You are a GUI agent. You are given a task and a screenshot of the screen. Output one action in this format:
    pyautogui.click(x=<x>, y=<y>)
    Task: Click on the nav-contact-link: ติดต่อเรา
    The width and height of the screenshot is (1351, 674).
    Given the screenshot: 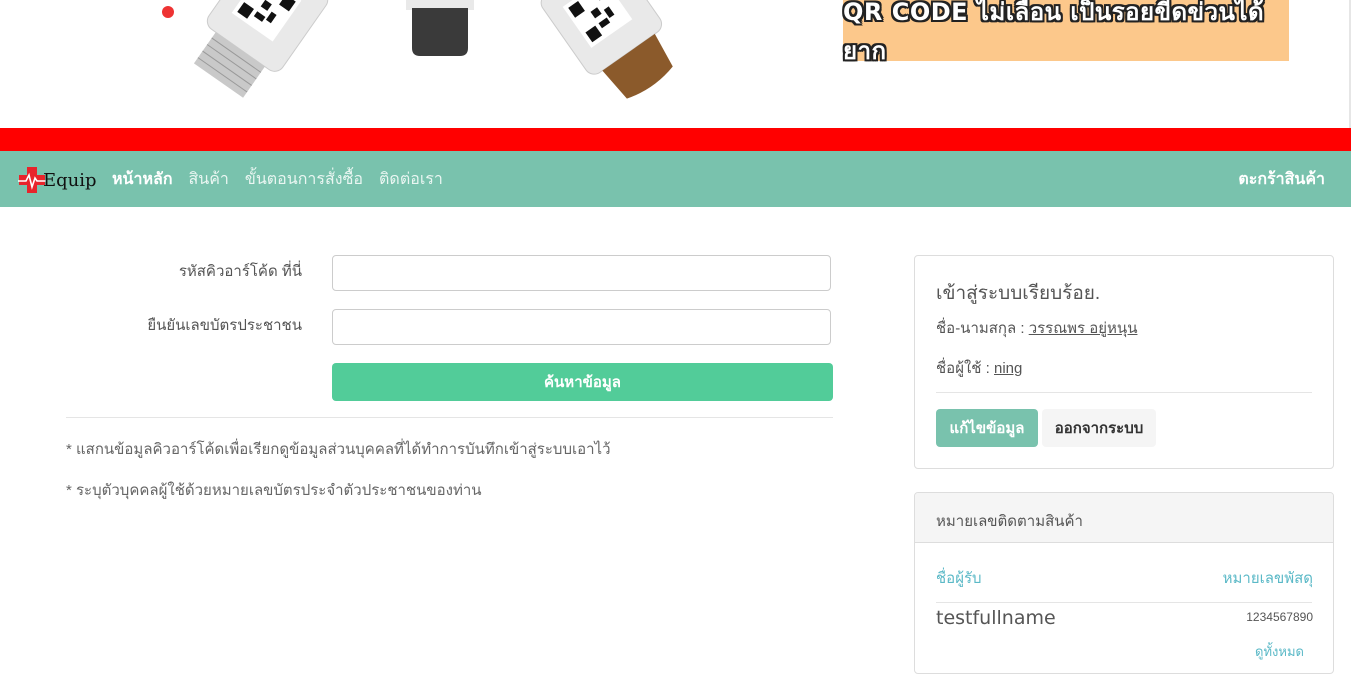 What is the action you would take?
    pyautogui.click(x=411, y=179)
    